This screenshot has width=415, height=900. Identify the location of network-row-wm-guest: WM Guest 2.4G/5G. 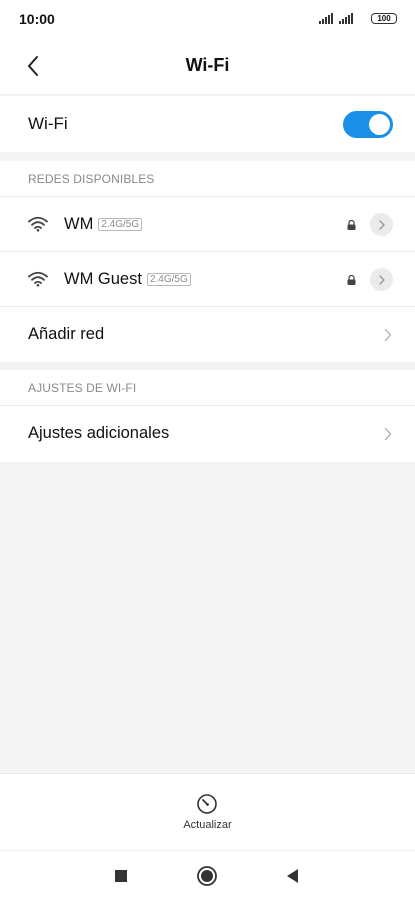
(207, 279).